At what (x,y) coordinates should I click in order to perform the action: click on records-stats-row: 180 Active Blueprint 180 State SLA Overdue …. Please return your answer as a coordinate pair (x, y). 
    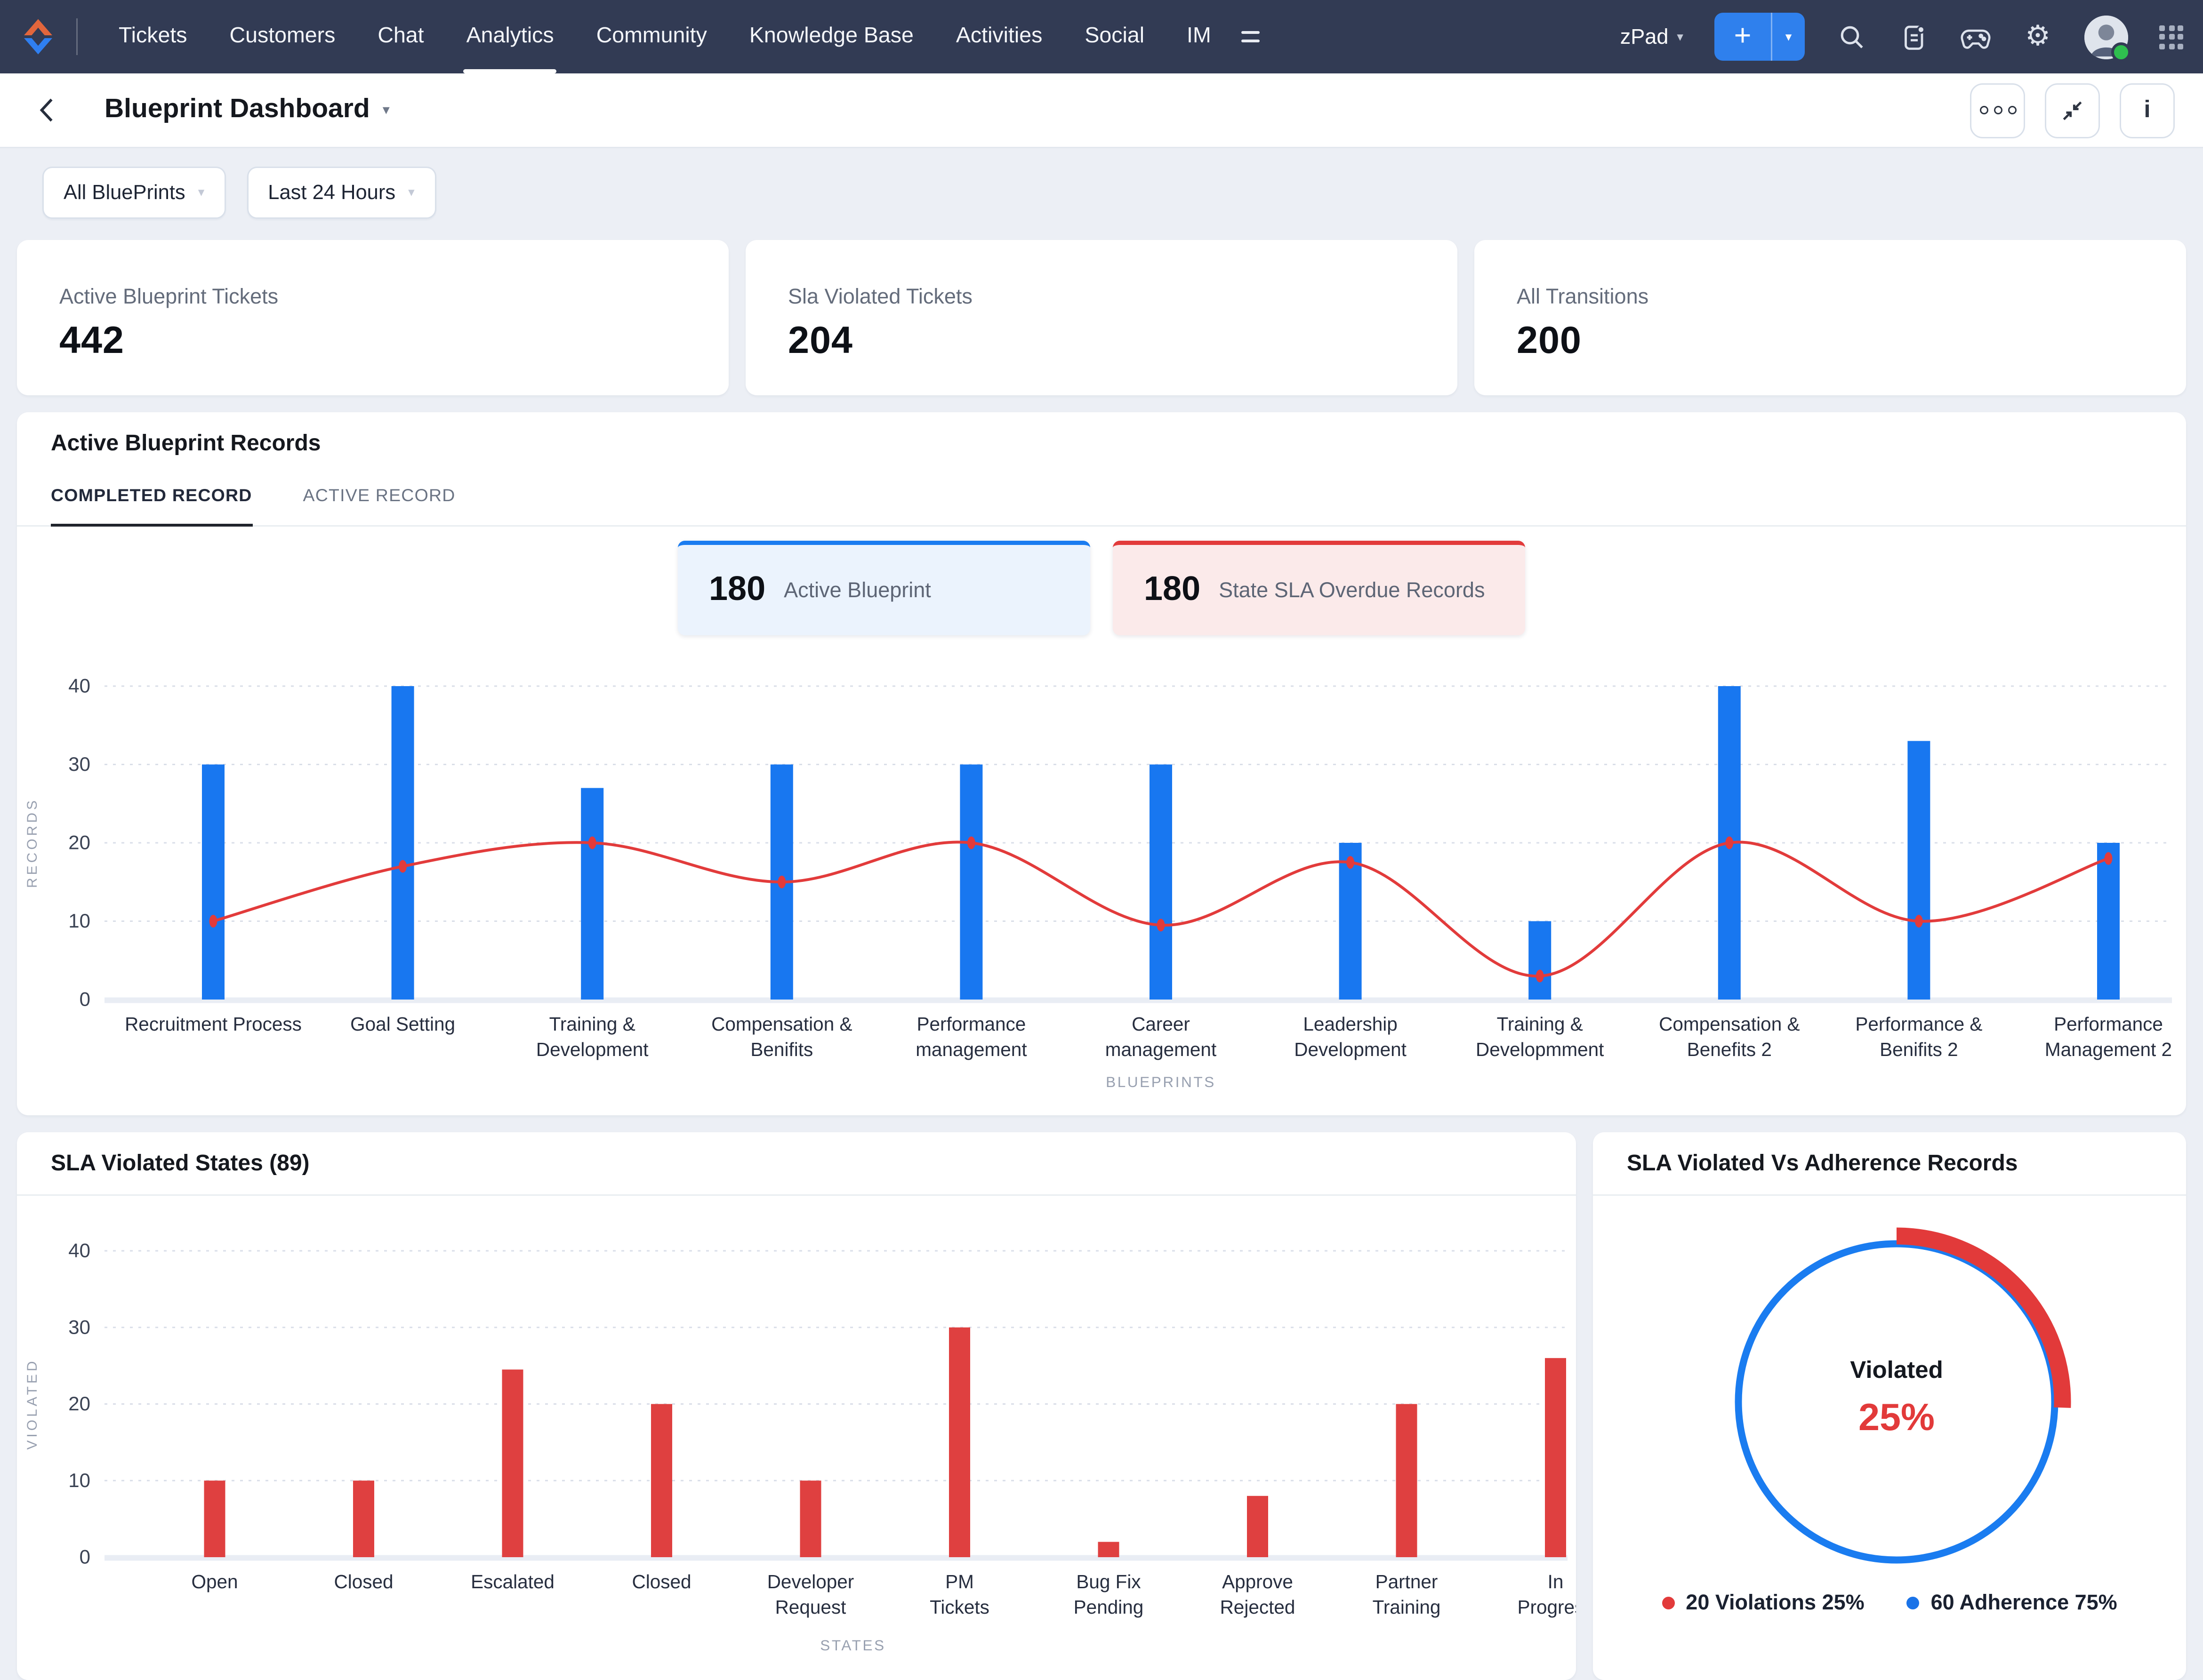
    Looking at the image, I should click on (1101, 588).